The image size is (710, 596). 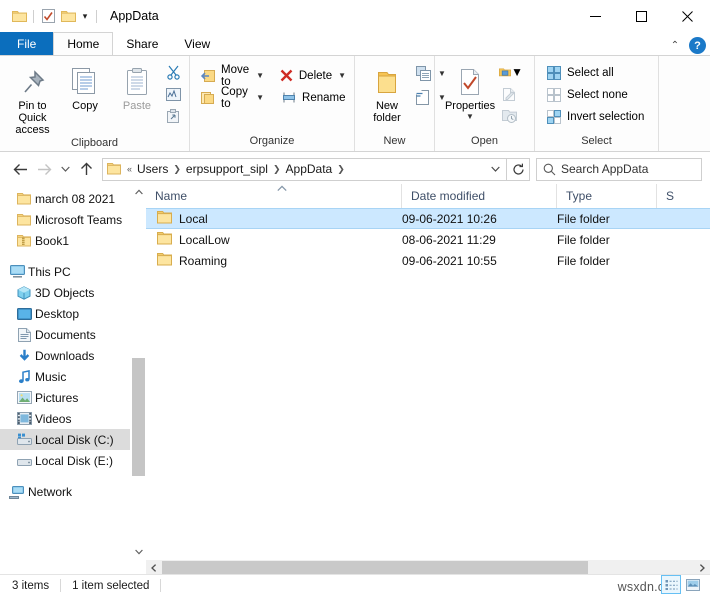 I want to click on forward-button, so click(x=44, y=169).